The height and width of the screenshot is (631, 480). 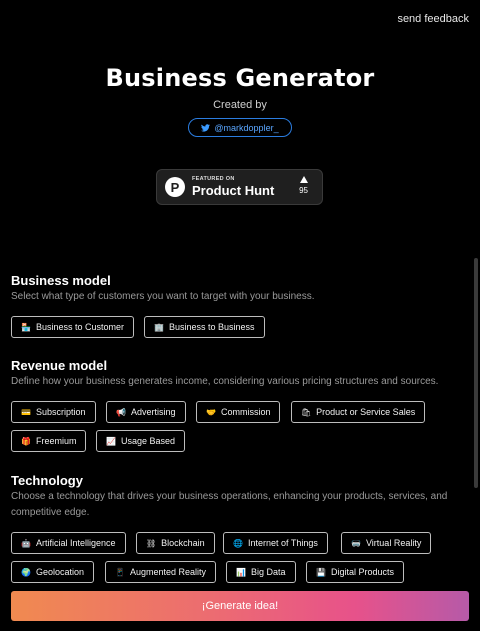 I want to click on option-label: Big Data, so click(x=268, y=572).